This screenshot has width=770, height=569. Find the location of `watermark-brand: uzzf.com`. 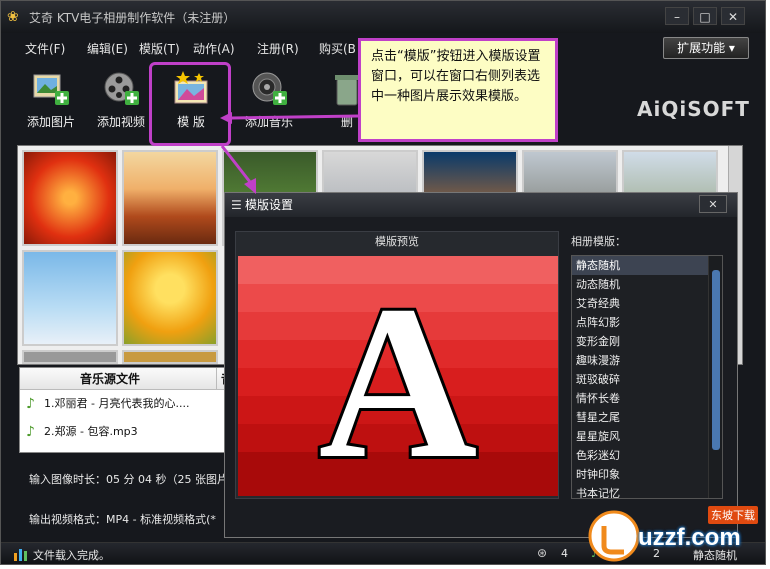

watermark-brand: uzzf.com is located at coordinates (689, 537).